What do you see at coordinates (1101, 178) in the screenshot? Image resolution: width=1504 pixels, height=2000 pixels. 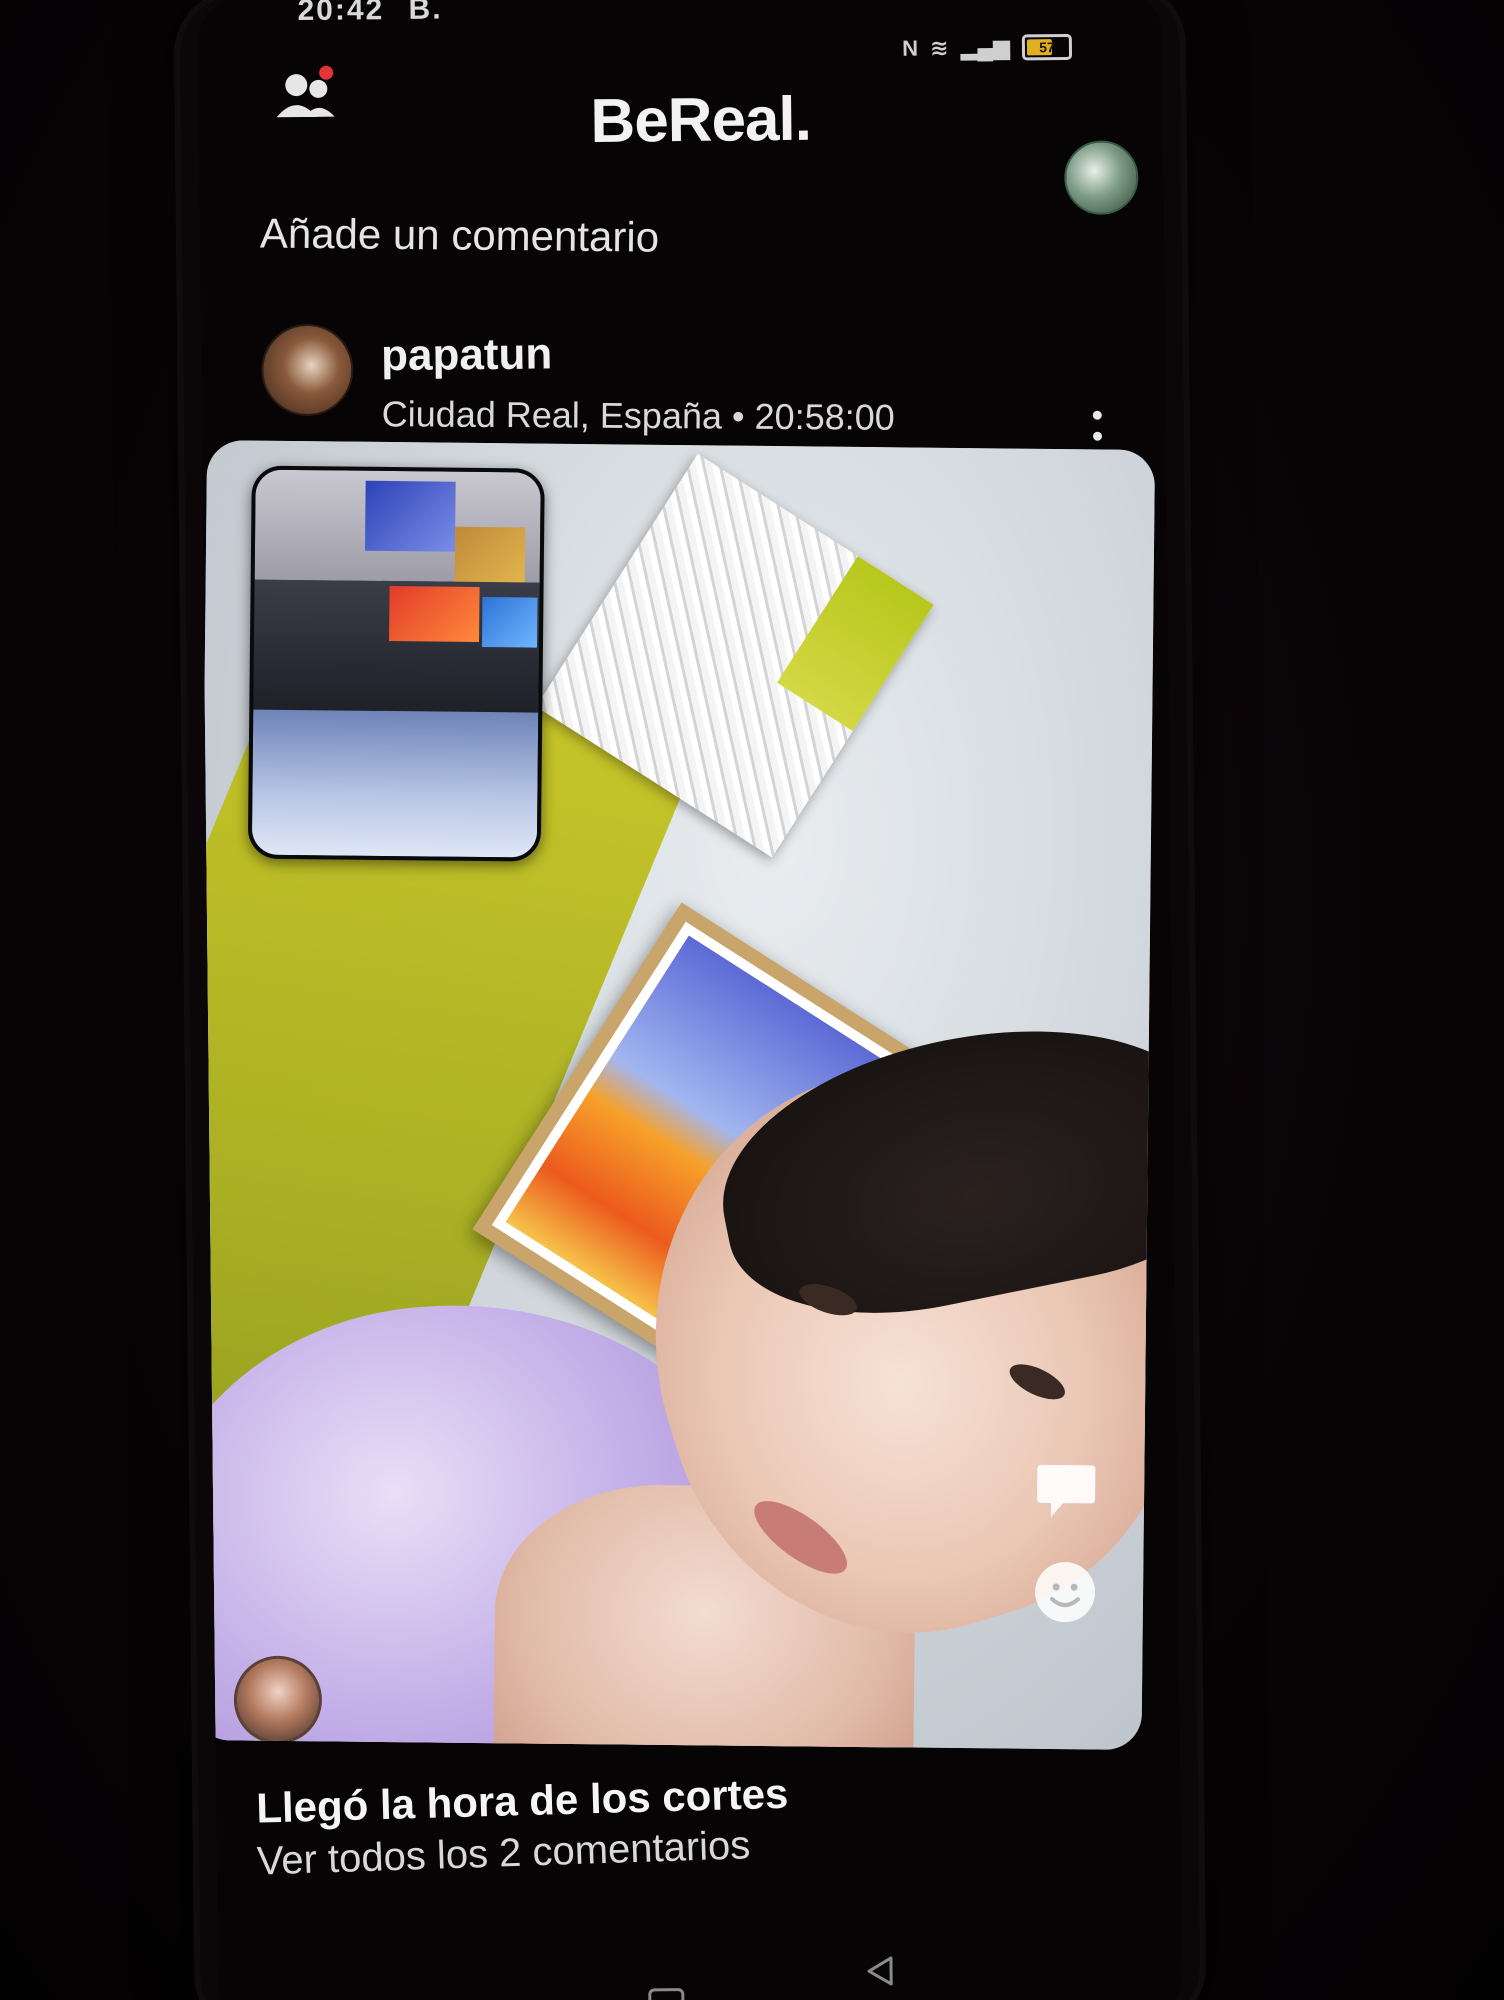 I see `profile-avatar` at bounding box center [1101, 178].